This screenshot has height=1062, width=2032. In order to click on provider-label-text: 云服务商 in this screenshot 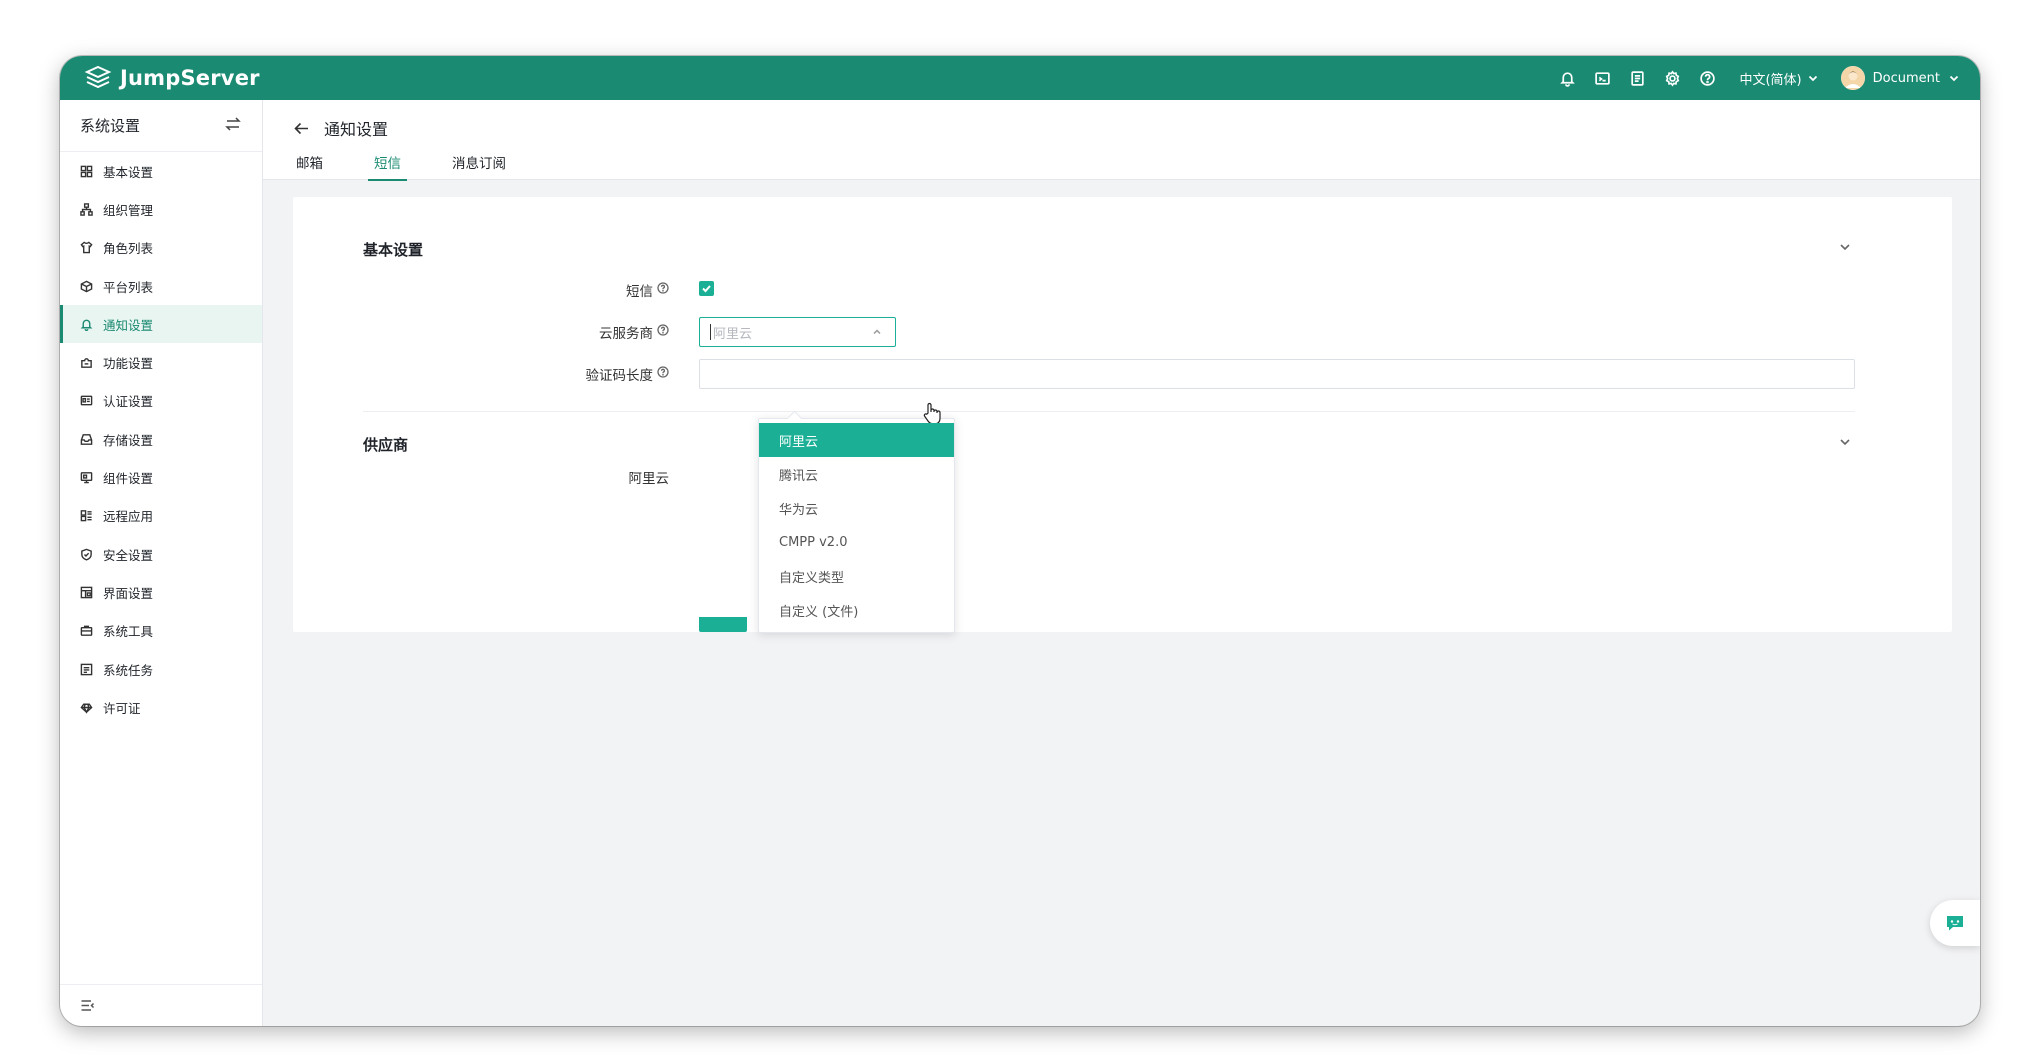, I will do `click(626, 334)`.